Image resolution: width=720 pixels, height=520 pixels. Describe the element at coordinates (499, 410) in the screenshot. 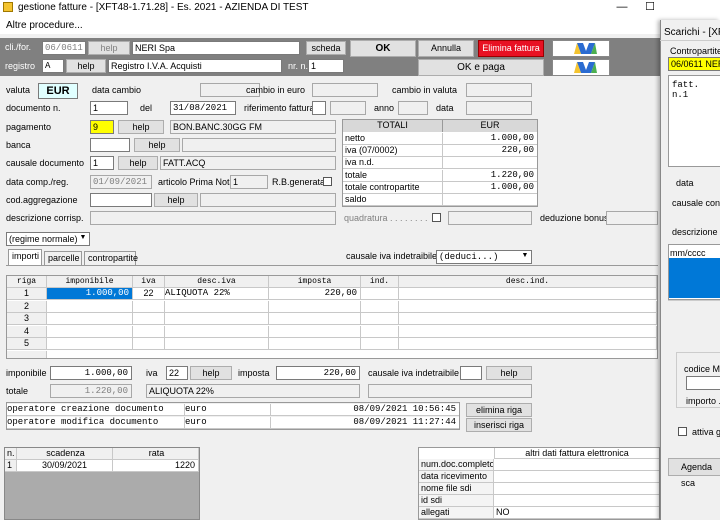

I see `elimina-riga-button: elimina riga` at that location.